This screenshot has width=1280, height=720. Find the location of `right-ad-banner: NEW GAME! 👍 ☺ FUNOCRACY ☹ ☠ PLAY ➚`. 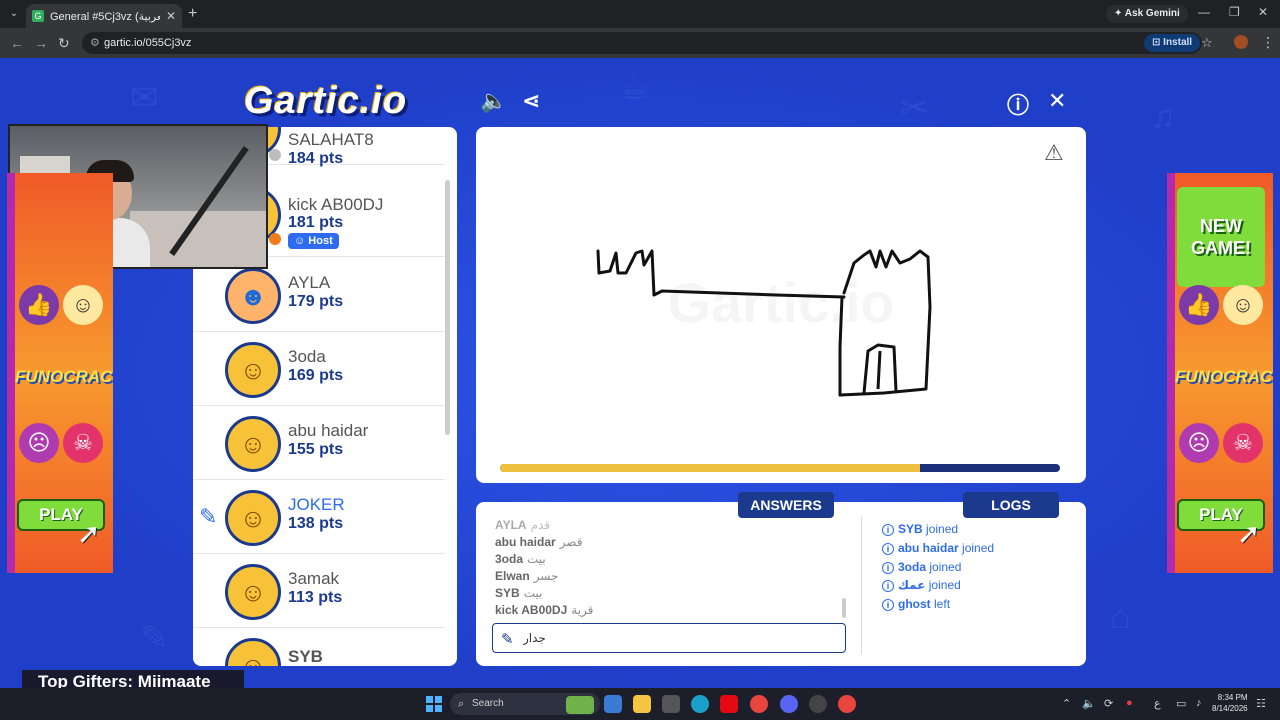

right-ad-banner: NEW GAME! 👍 ☺ FUNOCRACY ☹ ☠ PLAY ➚ is located at coordinates (1220, 373).